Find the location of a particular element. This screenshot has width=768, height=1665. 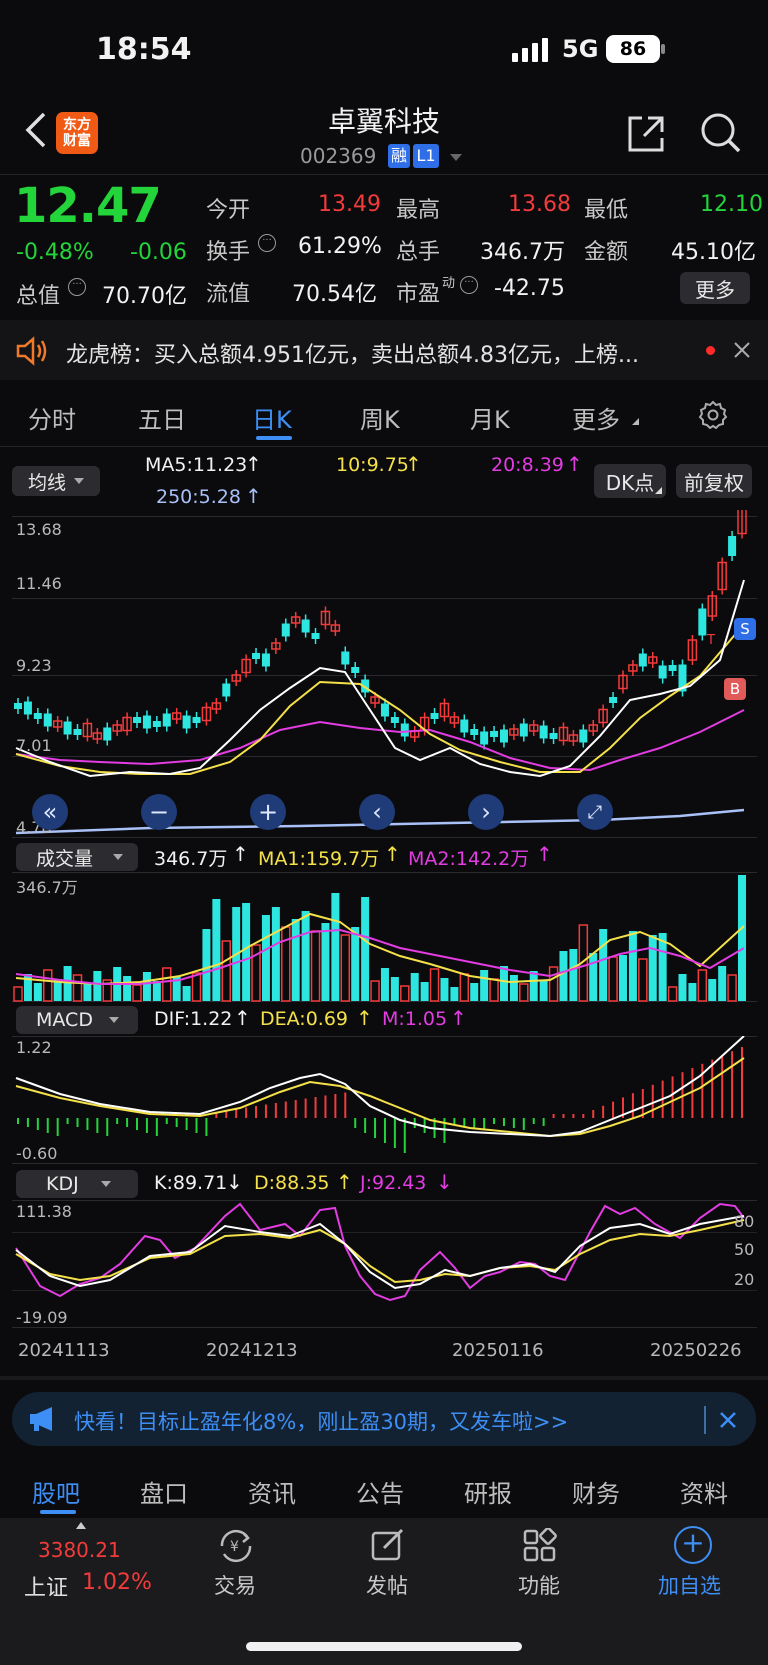

kdj-y-min: -19.09 is located at coordinates (42, 1317).